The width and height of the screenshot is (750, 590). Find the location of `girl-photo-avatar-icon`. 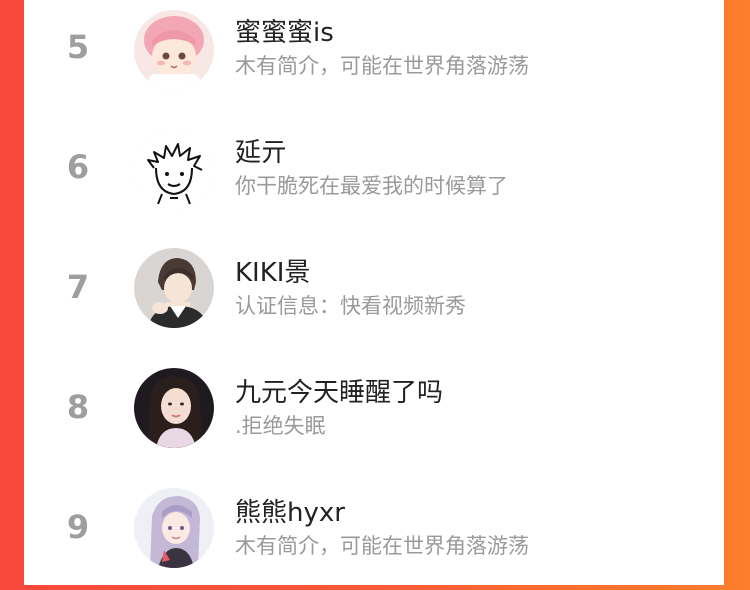

girl-photo-avatar-icon is located at coordinates (174, 408).